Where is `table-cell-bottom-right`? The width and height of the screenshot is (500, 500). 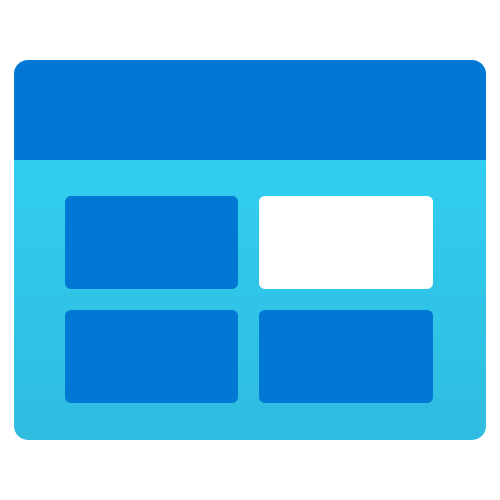
table-cell-bottom-right is located at coordinates (346, 356).